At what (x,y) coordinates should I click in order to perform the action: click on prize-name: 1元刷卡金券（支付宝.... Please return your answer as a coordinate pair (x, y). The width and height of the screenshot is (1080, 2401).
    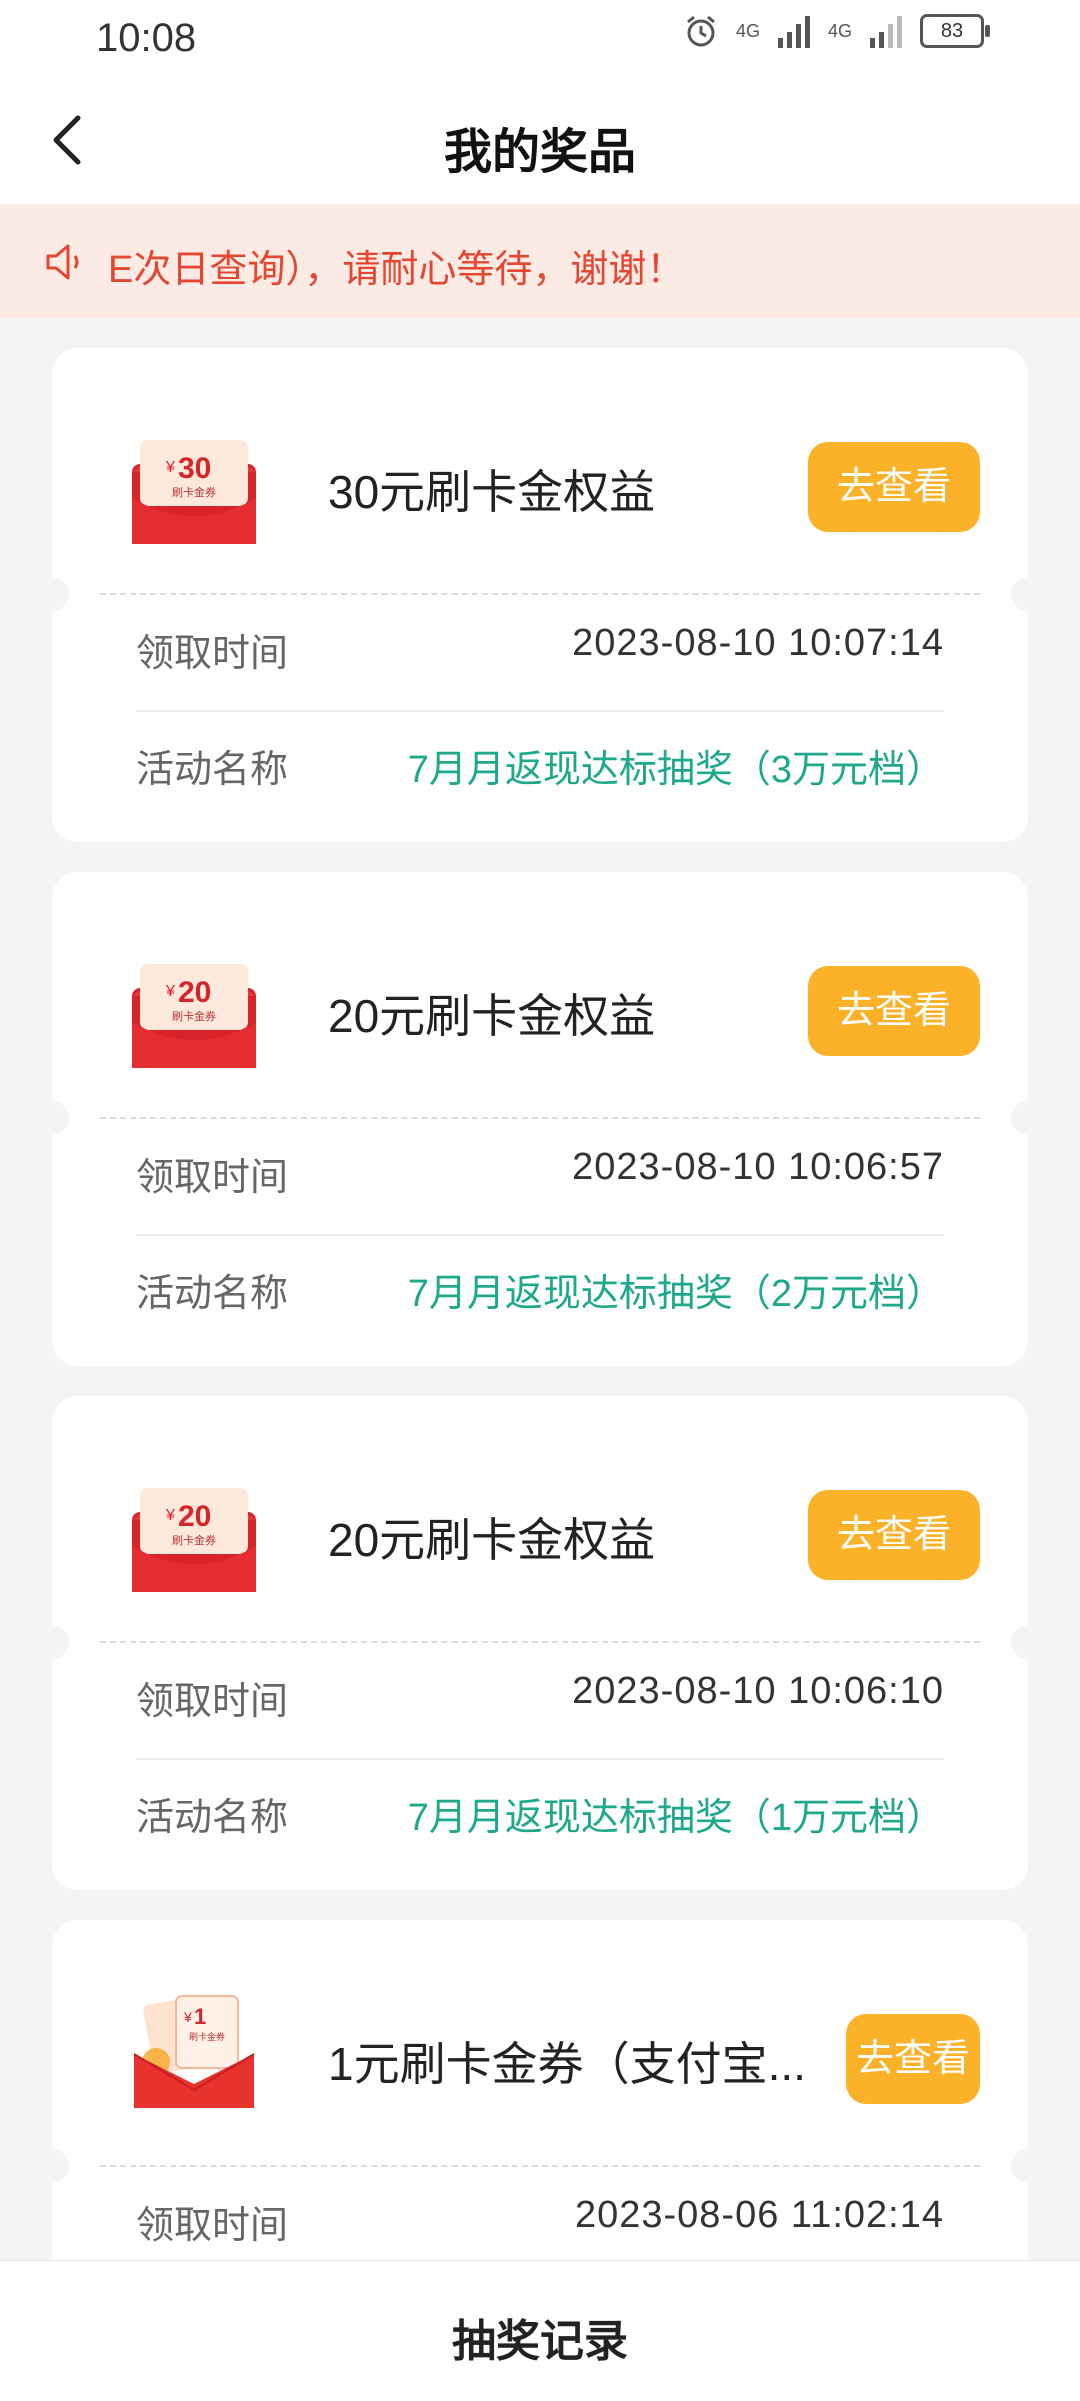
    Looking at the image, I should click on (567, 2064).